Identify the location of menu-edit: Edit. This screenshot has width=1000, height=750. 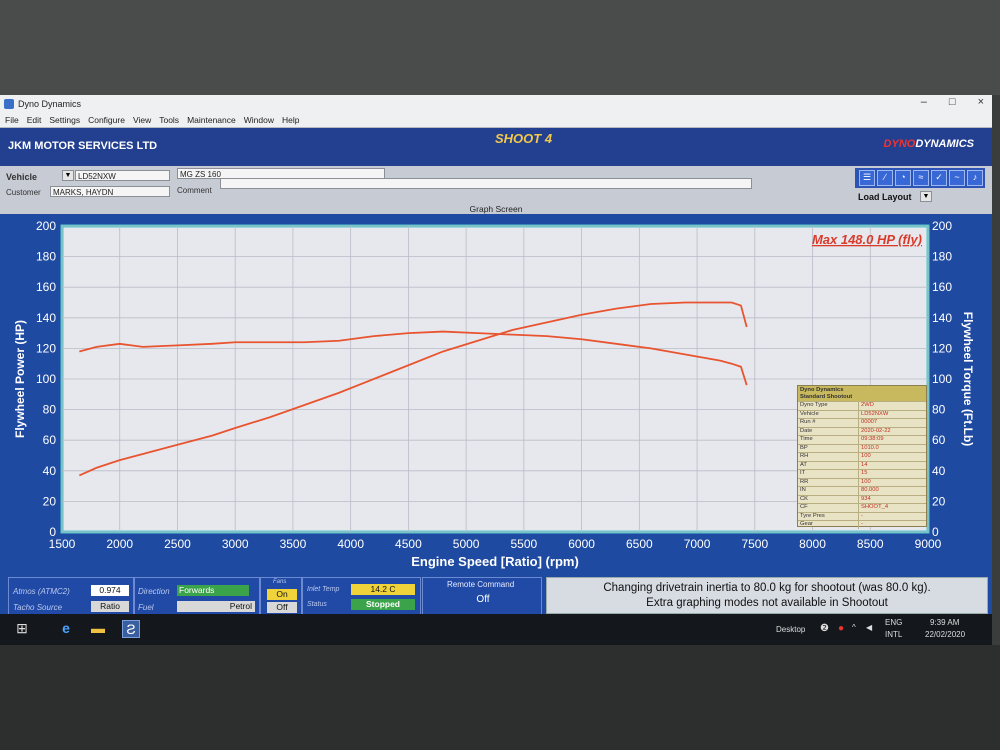
(34, 120).